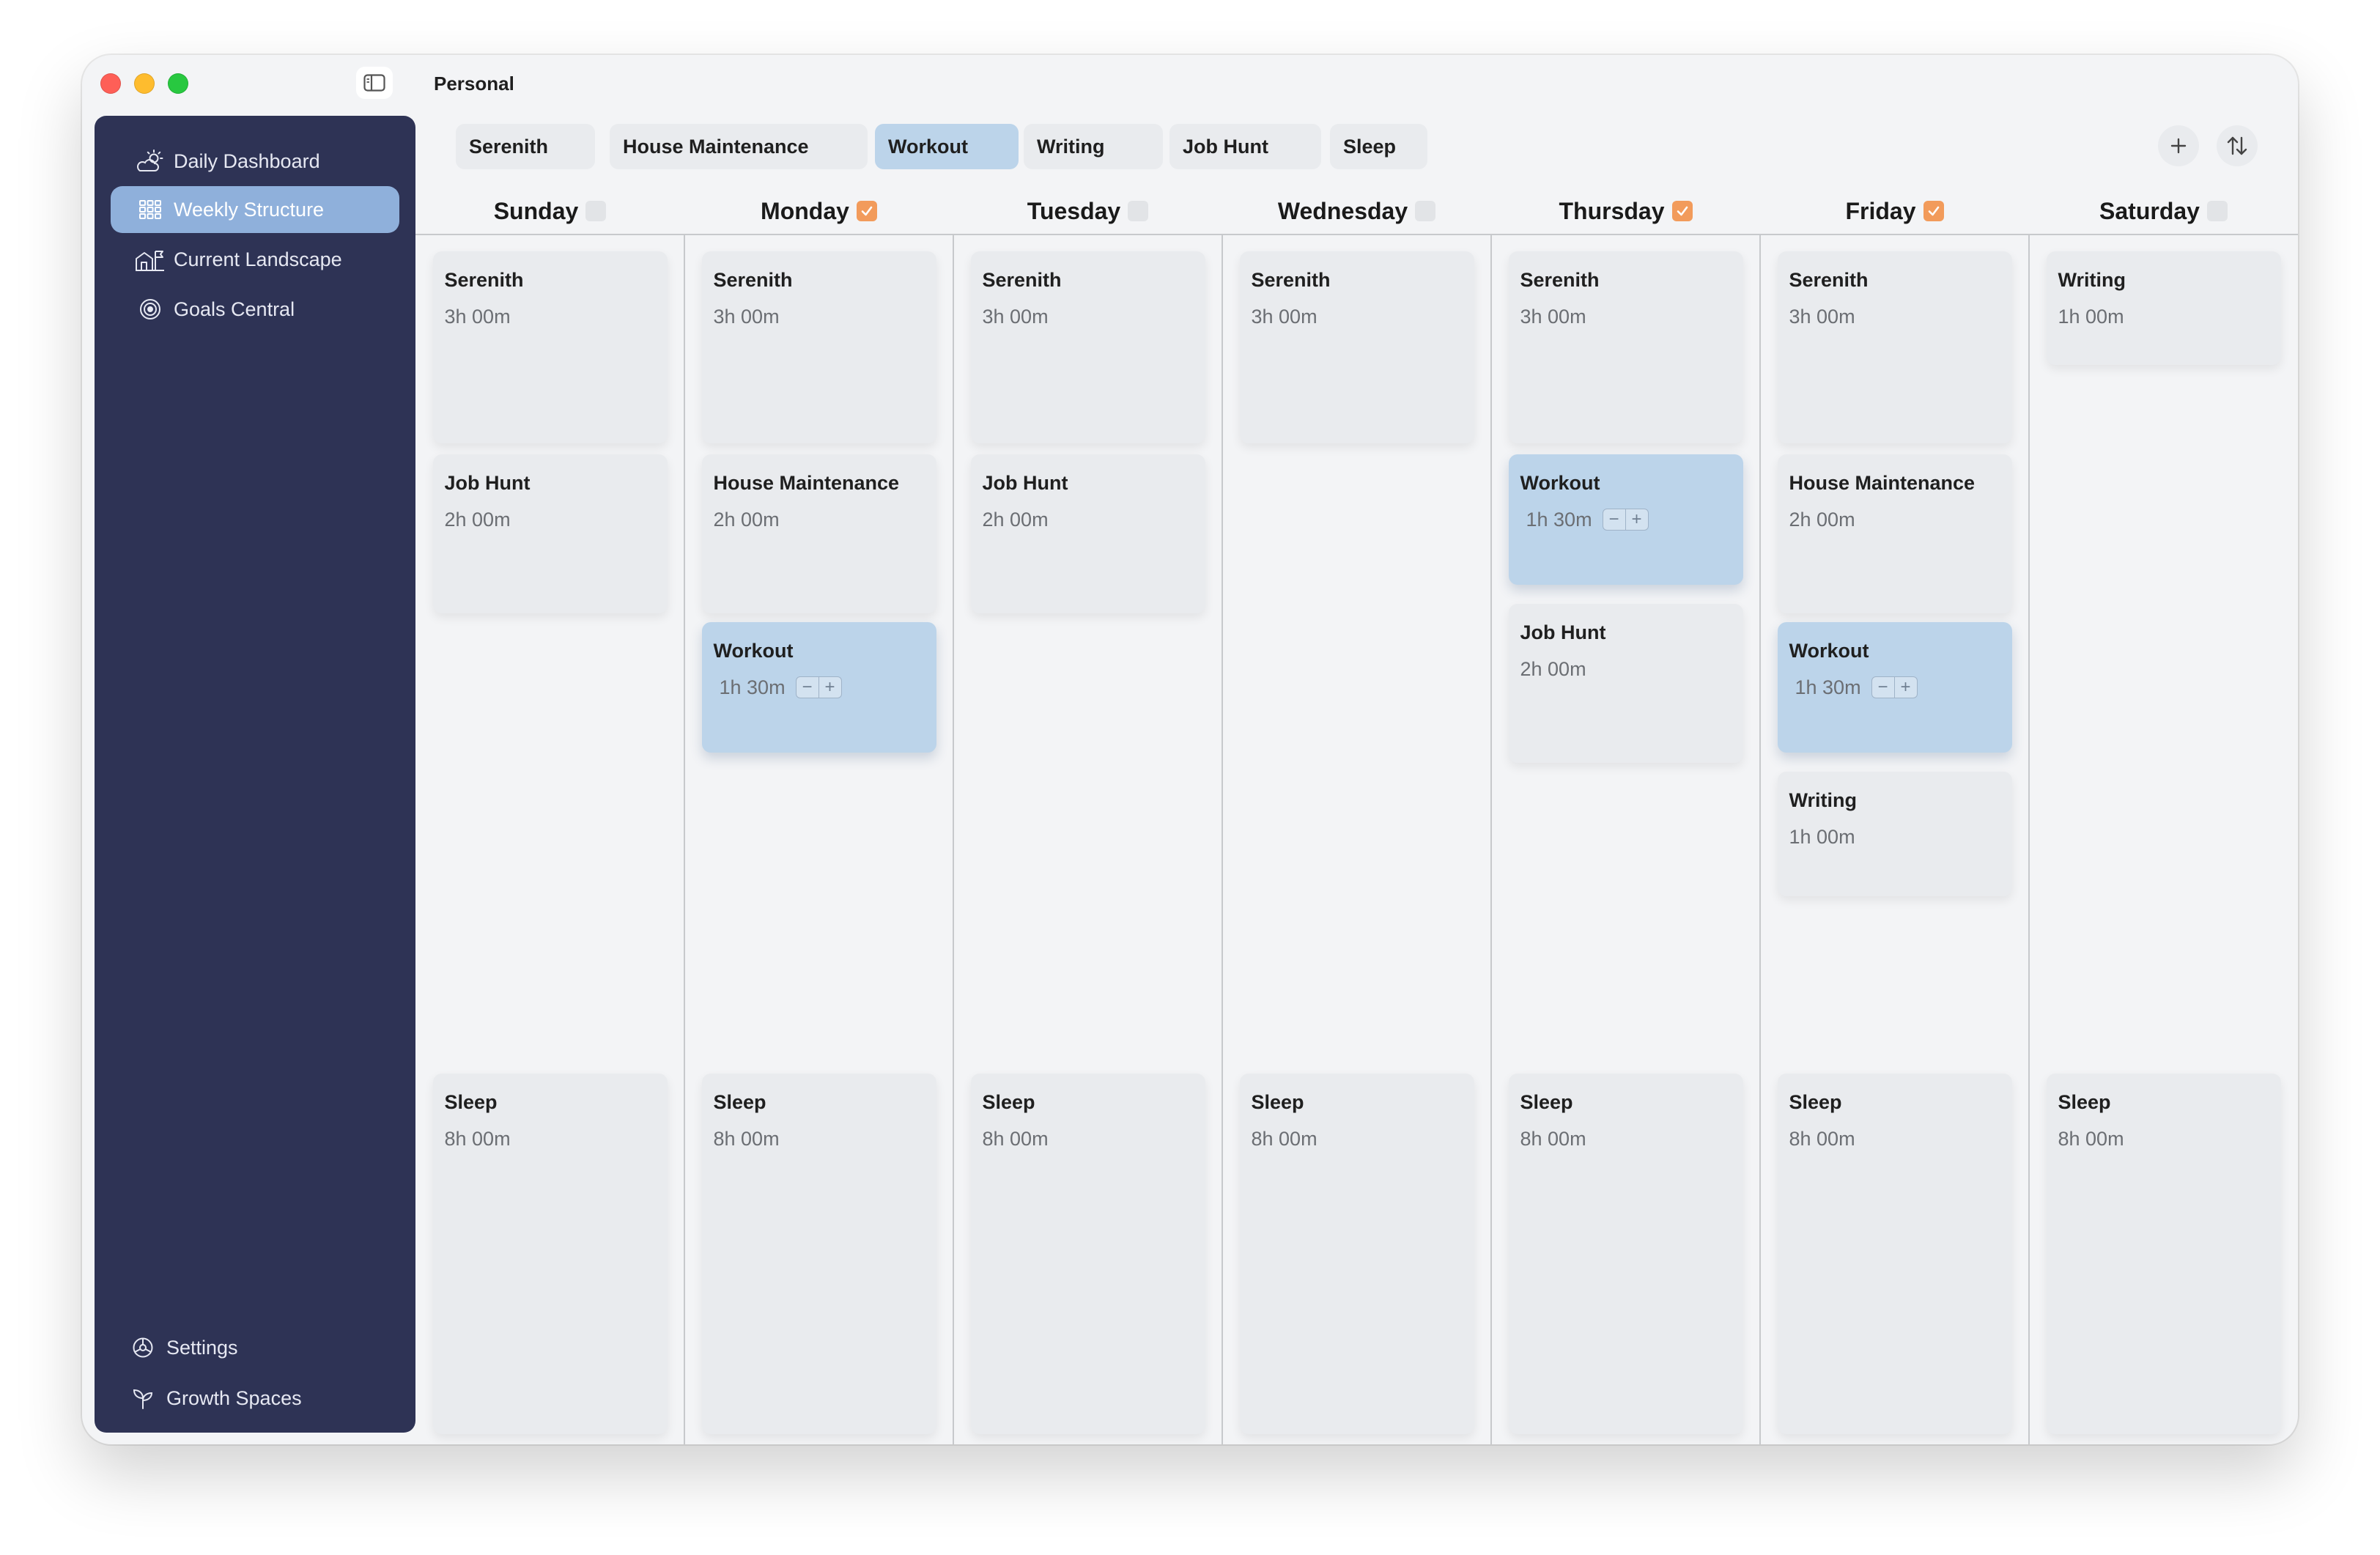  Describe the element at coordinates (374, 83) in the screenshot. I see `sidebar-toggle-button` at that location.